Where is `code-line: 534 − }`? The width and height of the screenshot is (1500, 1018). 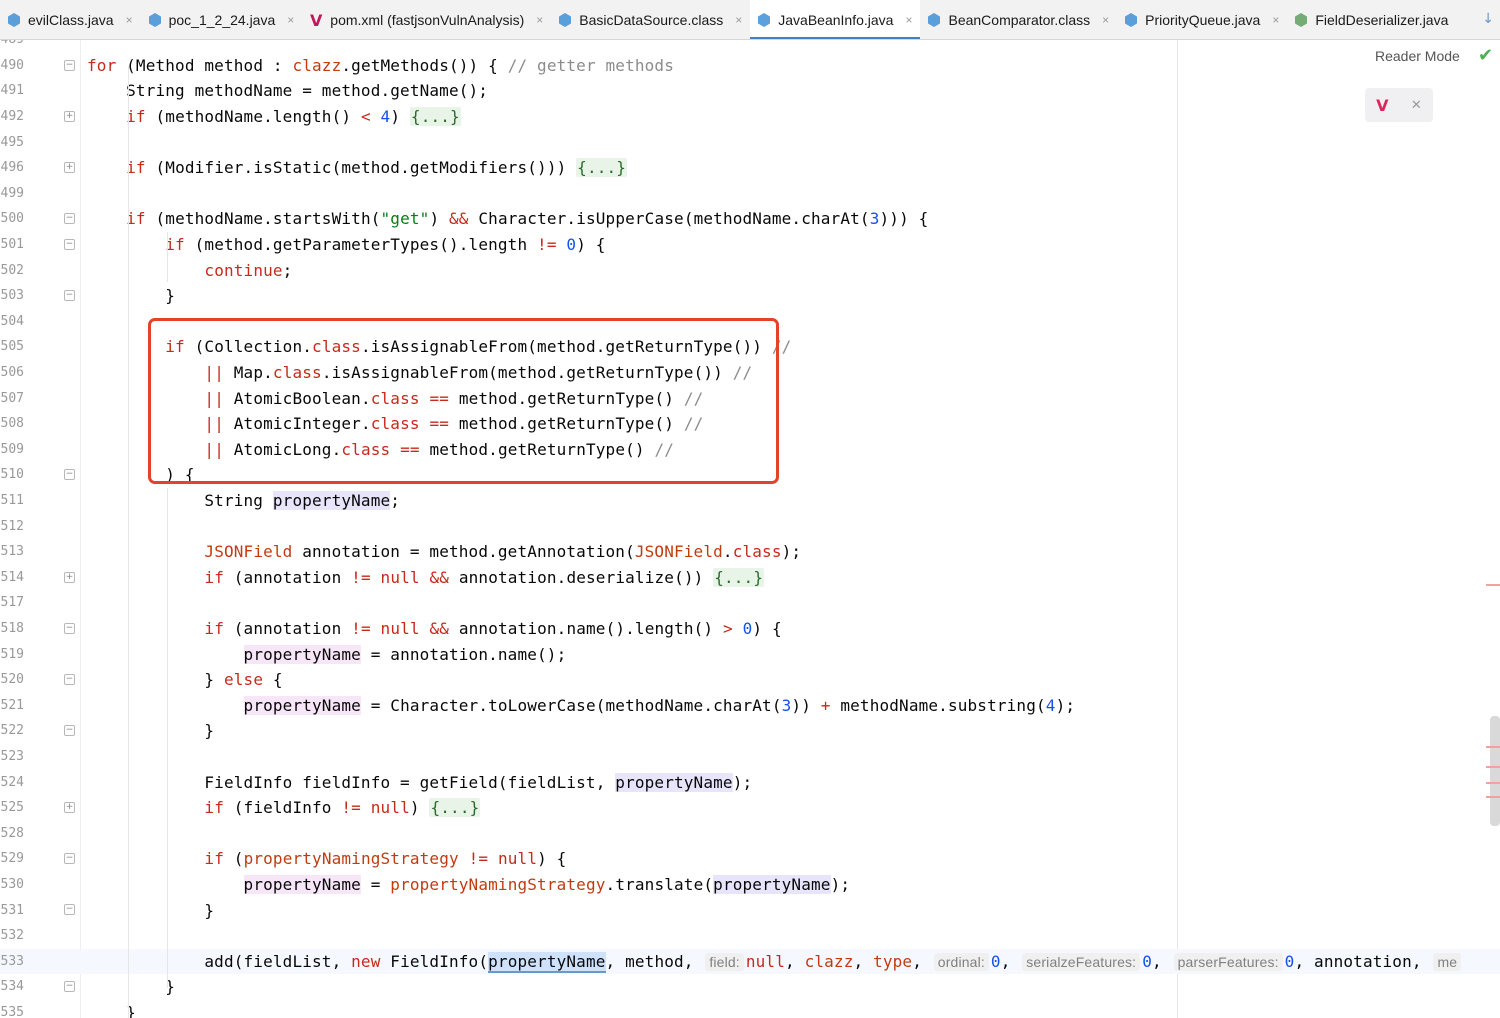
code-line: 534 − } is located at coordinates (750, 987).